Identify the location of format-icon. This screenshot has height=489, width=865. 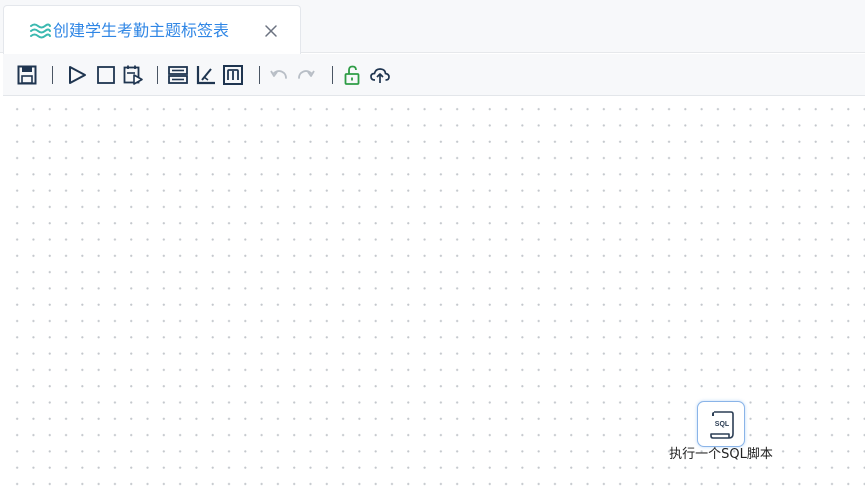
(206, 75).